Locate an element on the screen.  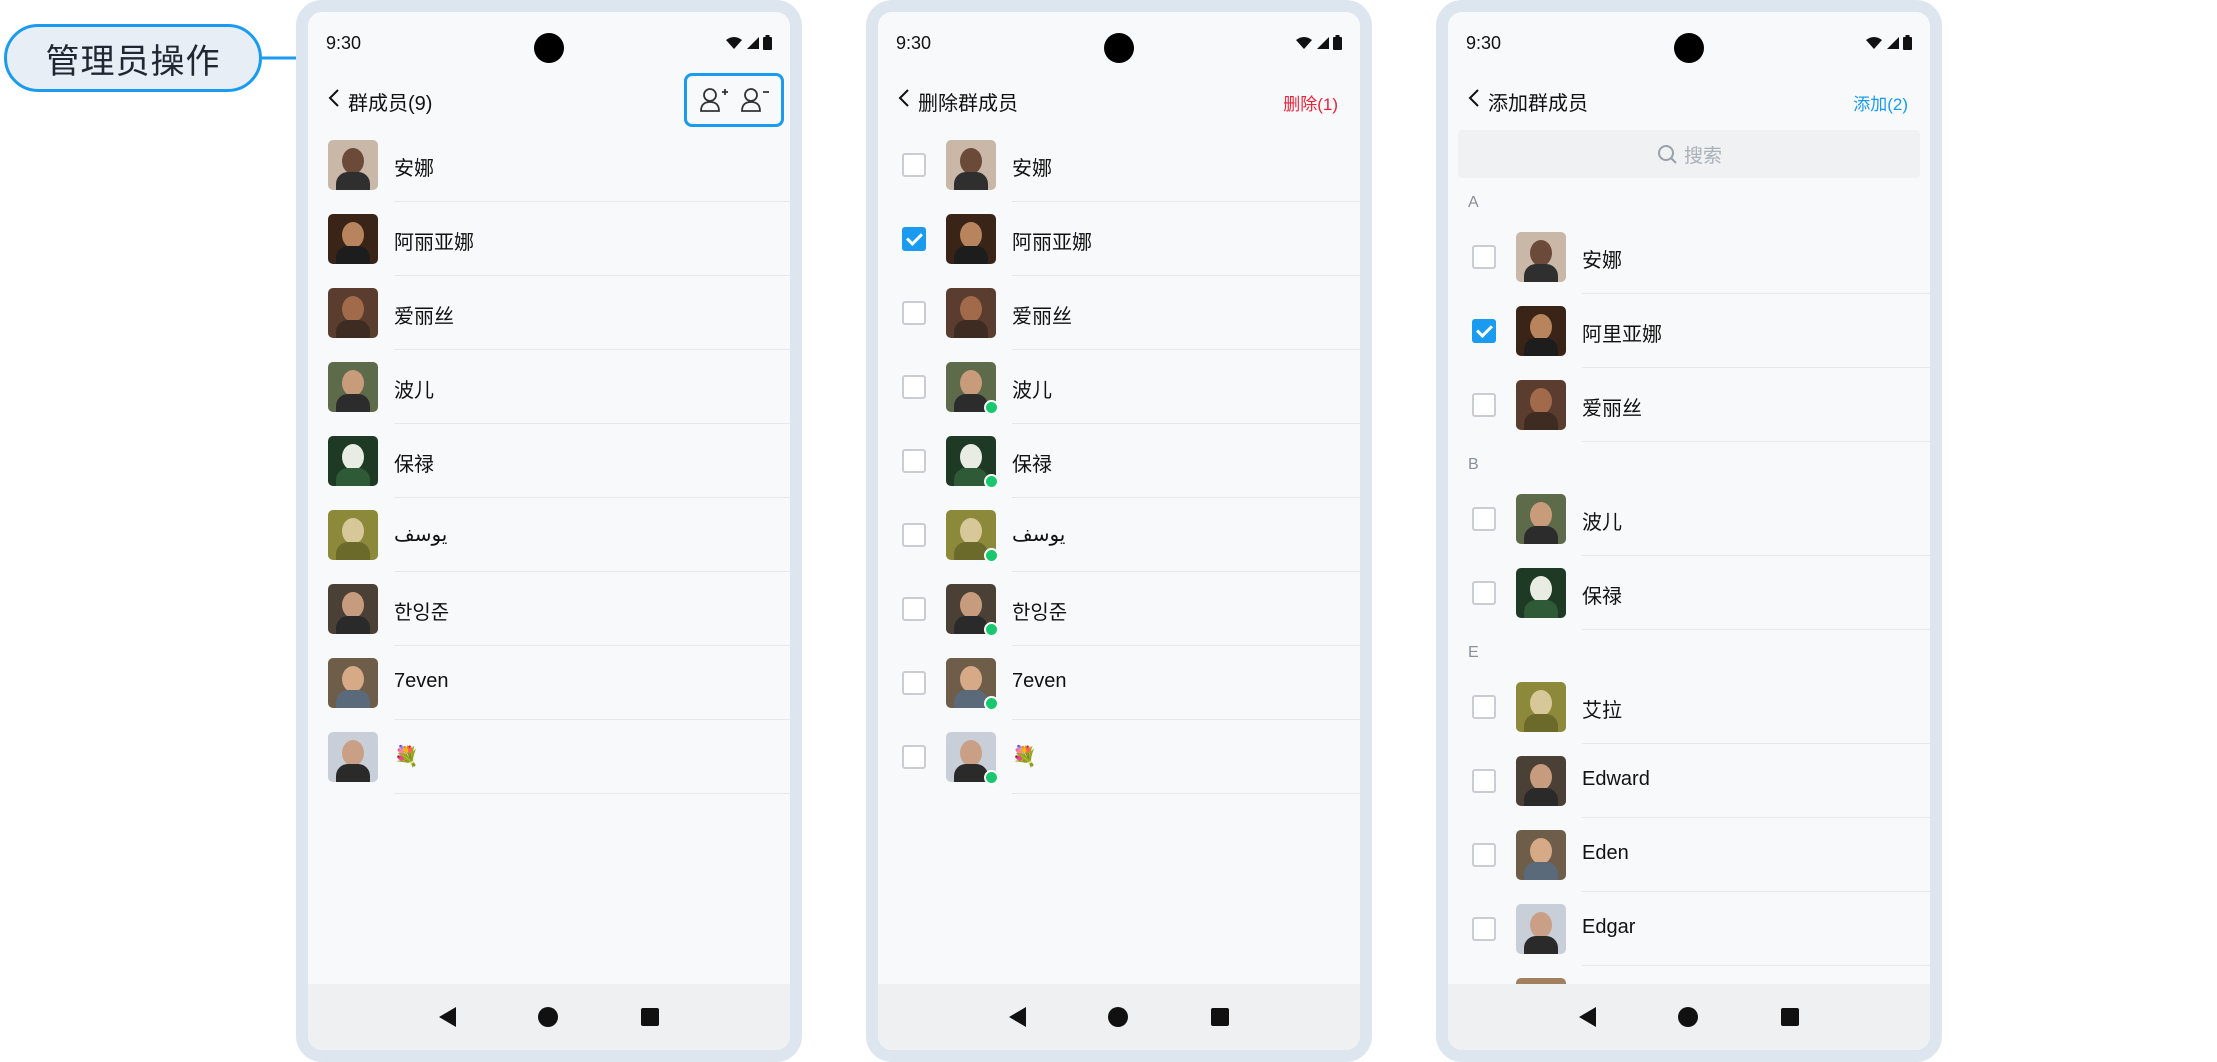
section-header: A is located at coordinates (1689, 200).